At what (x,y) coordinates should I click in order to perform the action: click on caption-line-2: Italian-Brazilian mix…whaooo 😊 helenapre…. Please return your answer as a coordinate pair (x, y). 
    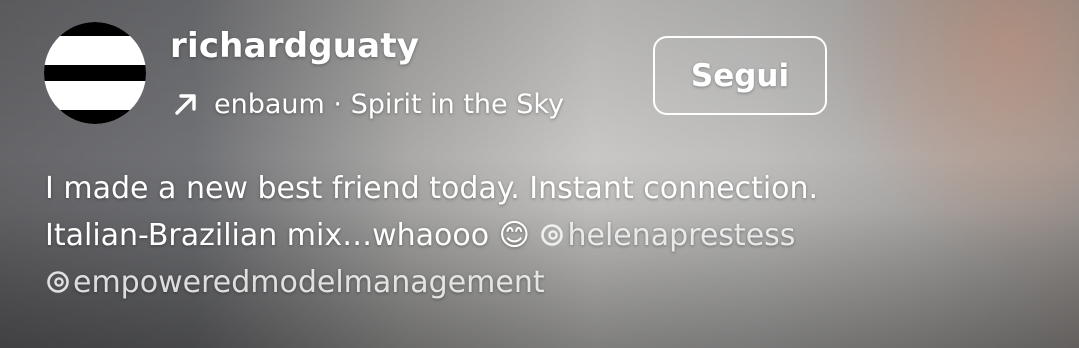
    Looking at the image, I should click on (550, 235).